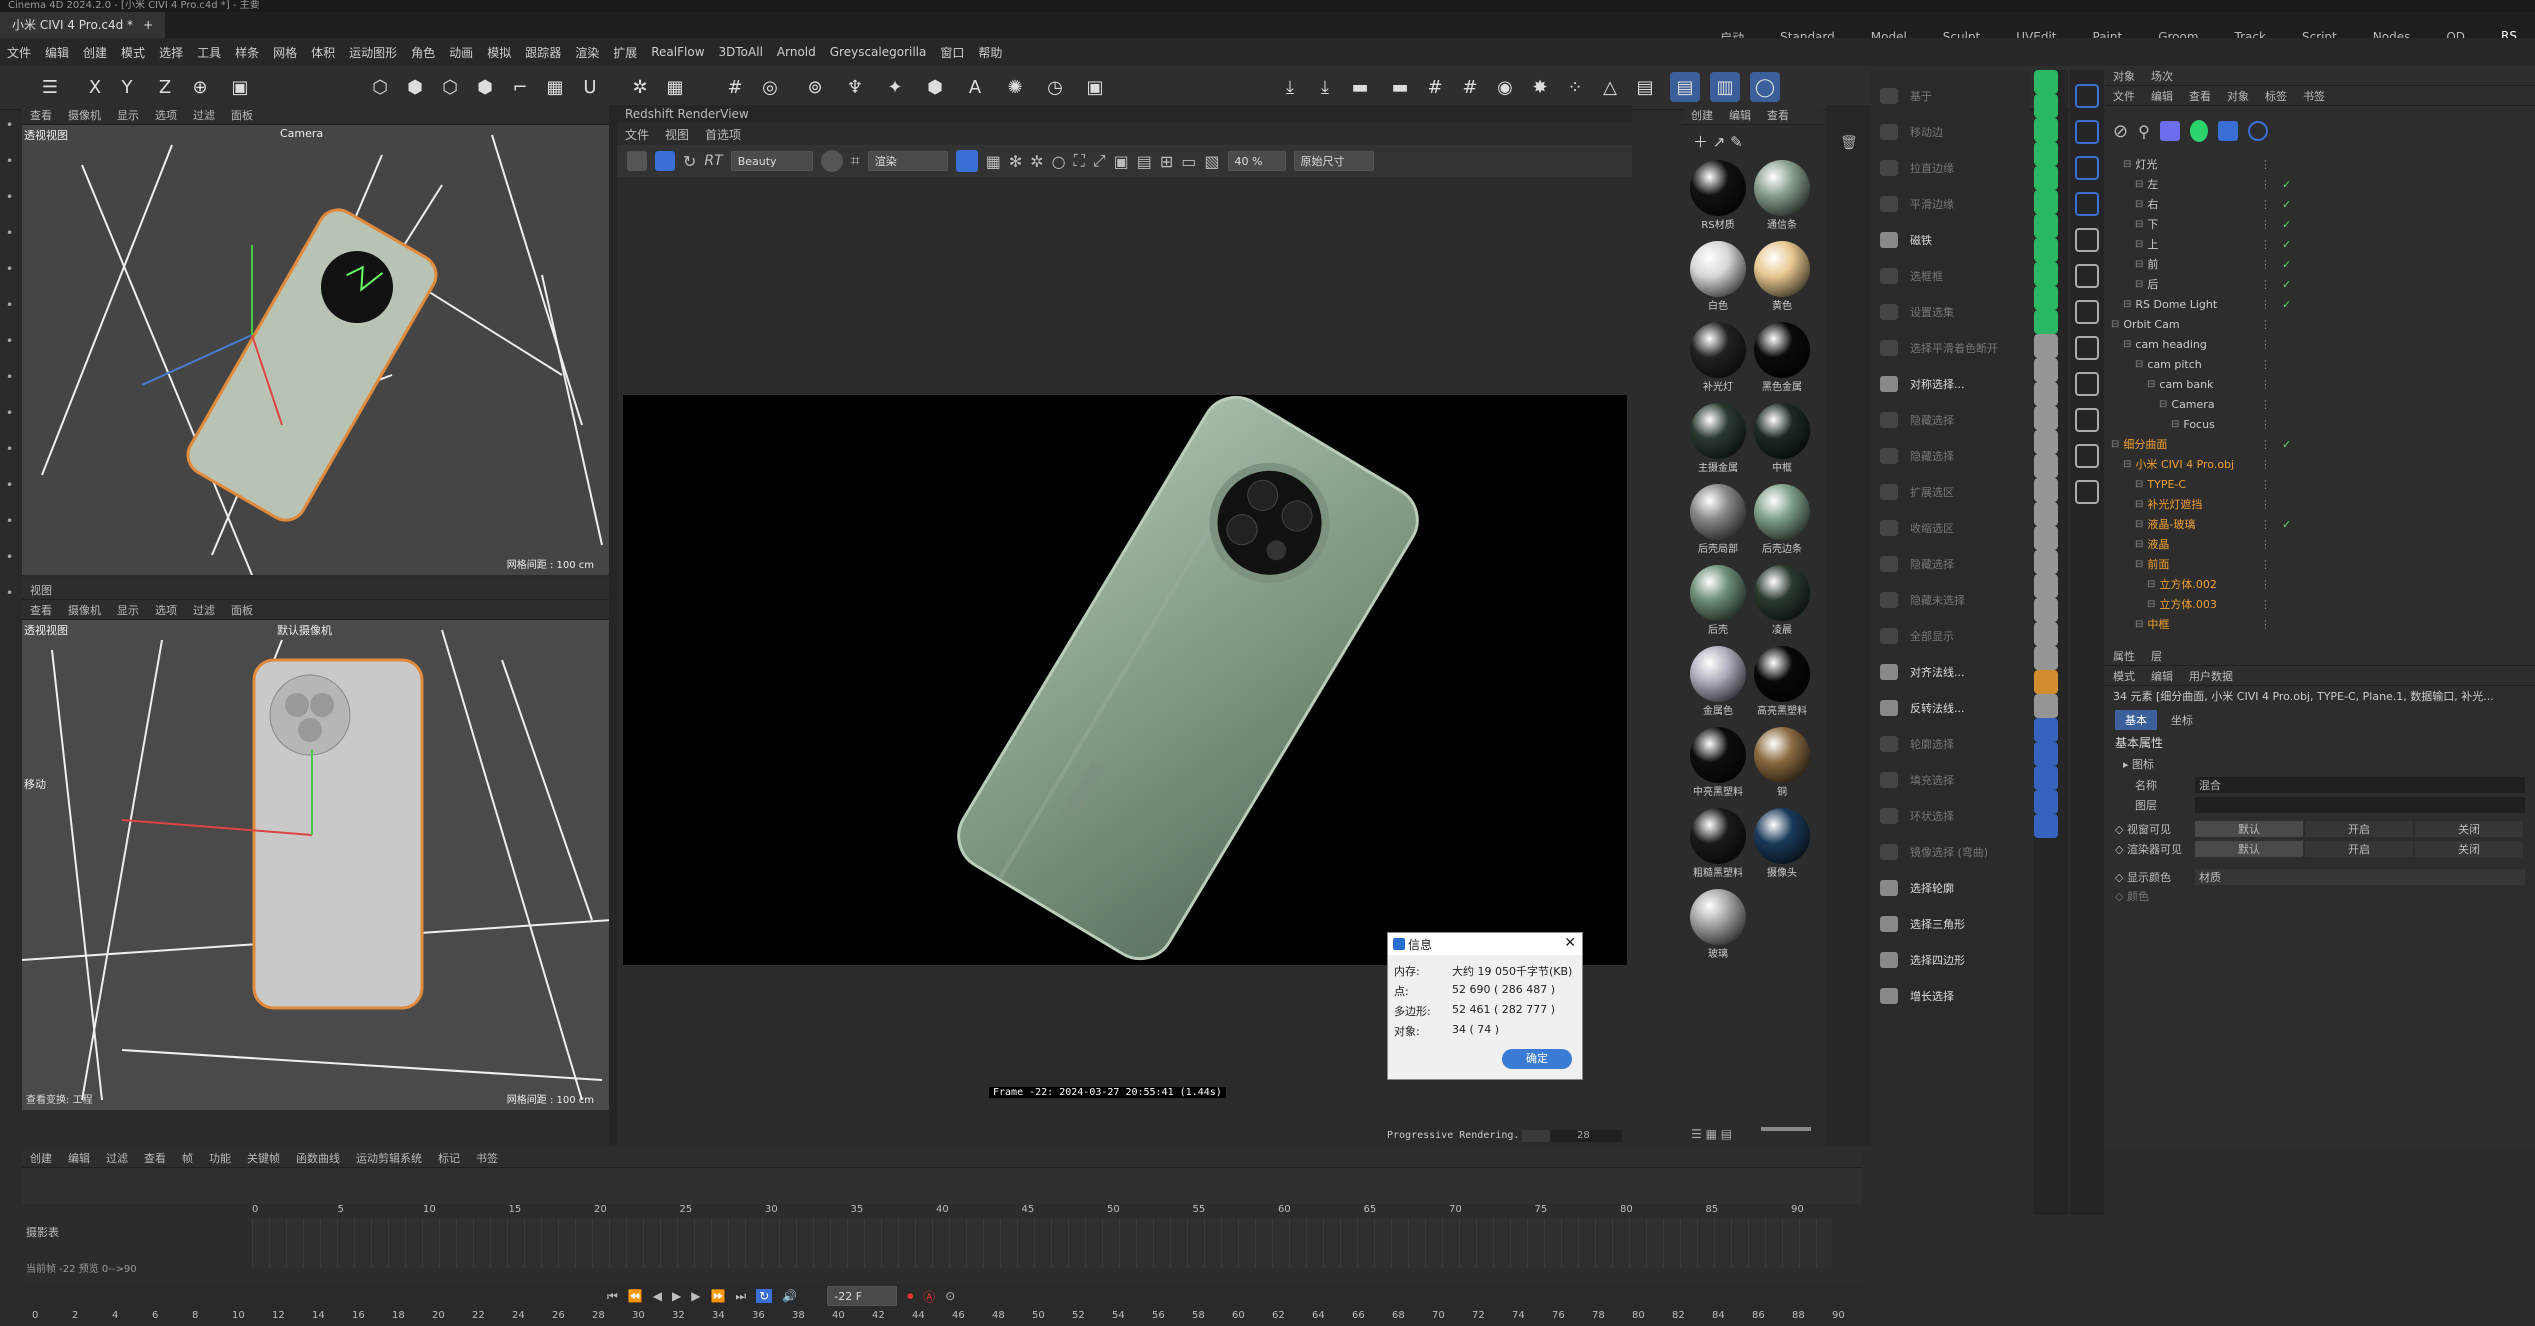  Describe the element at coordinates (2162, 676) in the screenshot. I see `attr-menu-1: 编辑` at that location.